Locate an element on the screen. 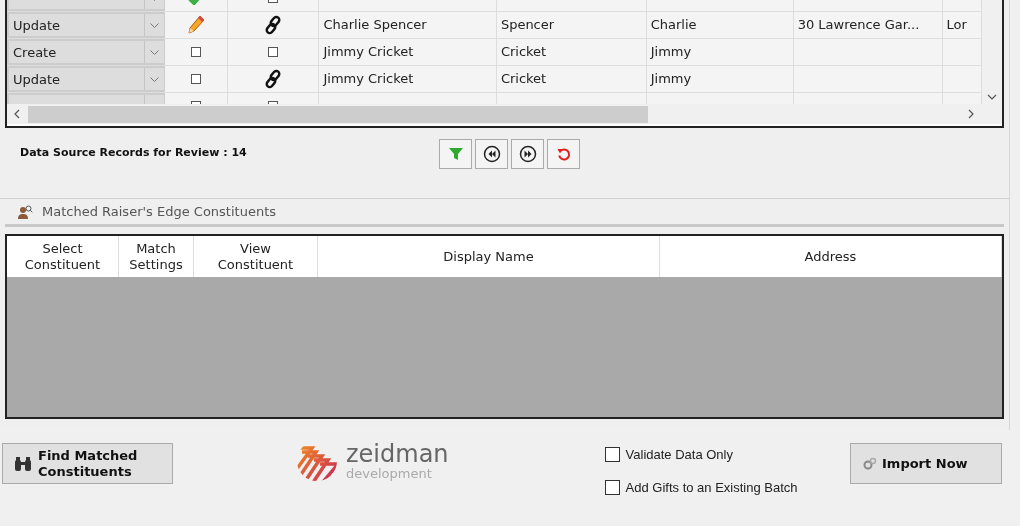  logo-name: zeidman is located at coordinates (397, 454).